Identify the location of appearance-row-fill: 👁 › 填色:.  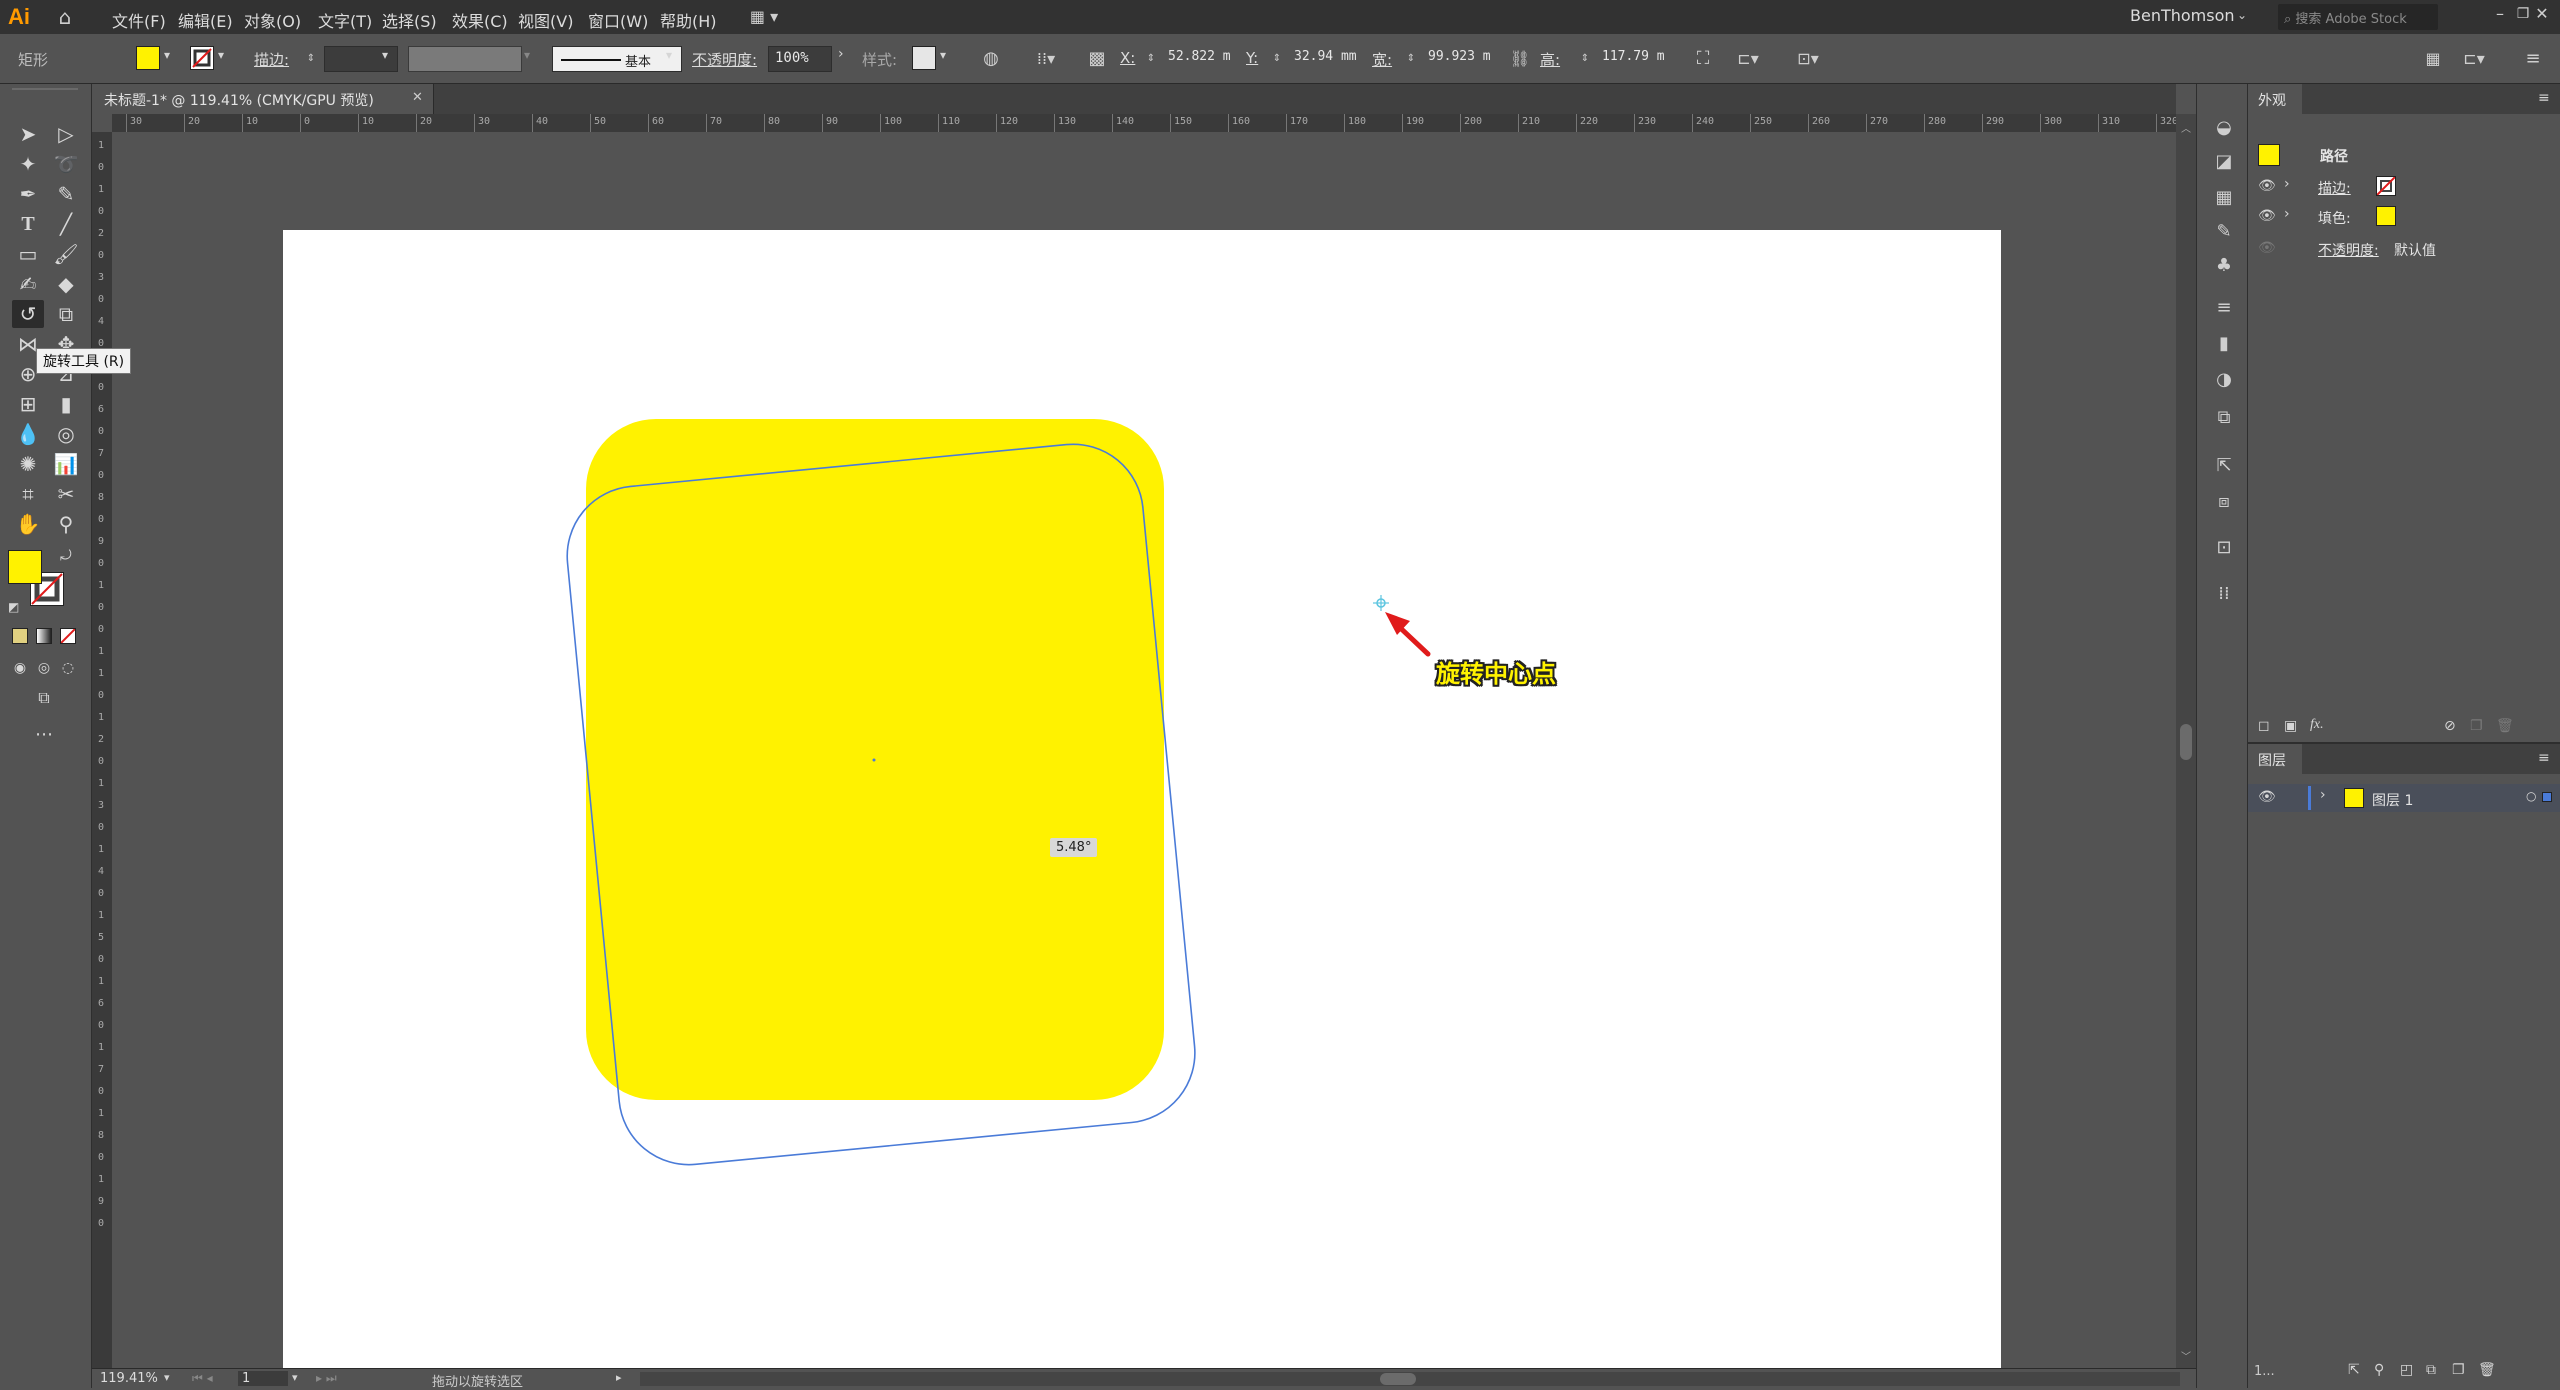
(2404, 217).